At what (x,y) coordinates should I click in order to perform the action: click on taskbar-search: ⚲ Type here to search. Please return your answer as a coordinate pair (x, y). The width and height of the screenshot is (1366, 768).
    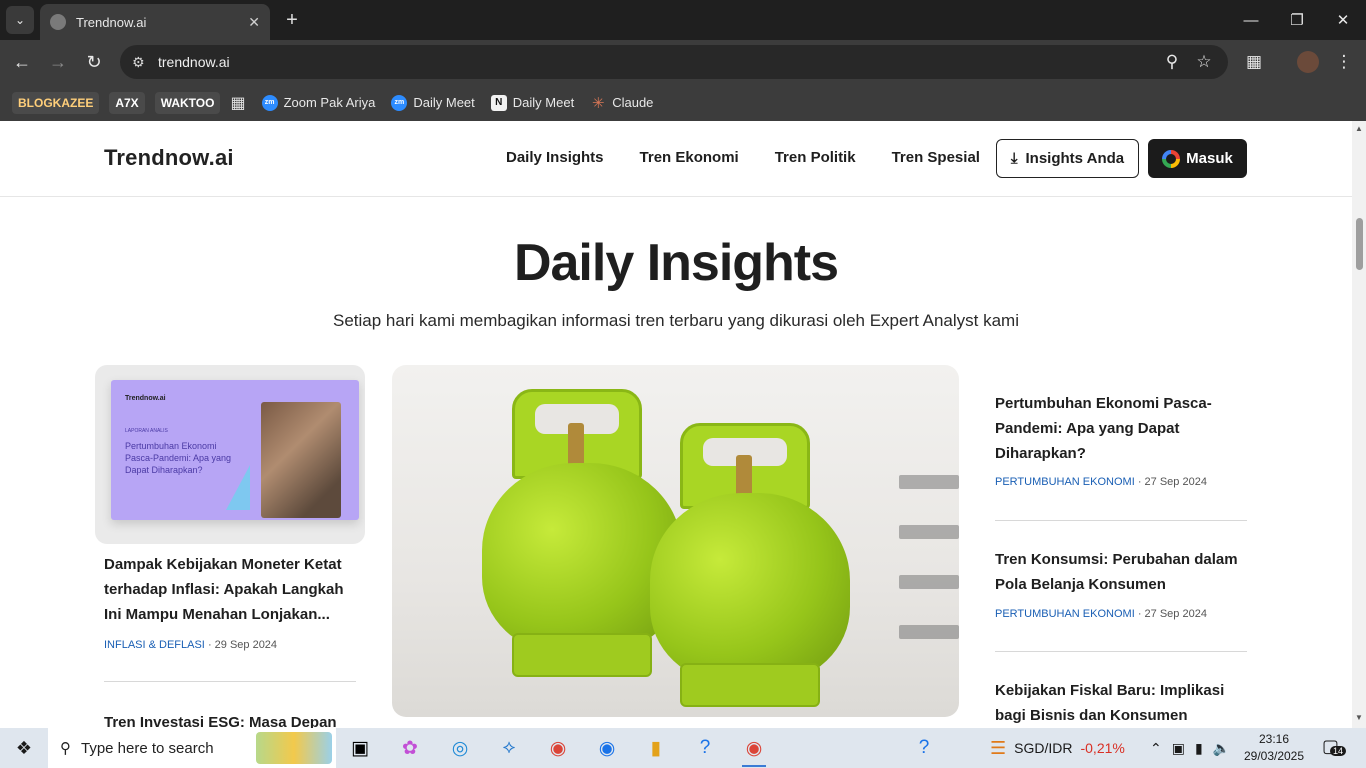
    Looking at the image, I should click on (192, 748).